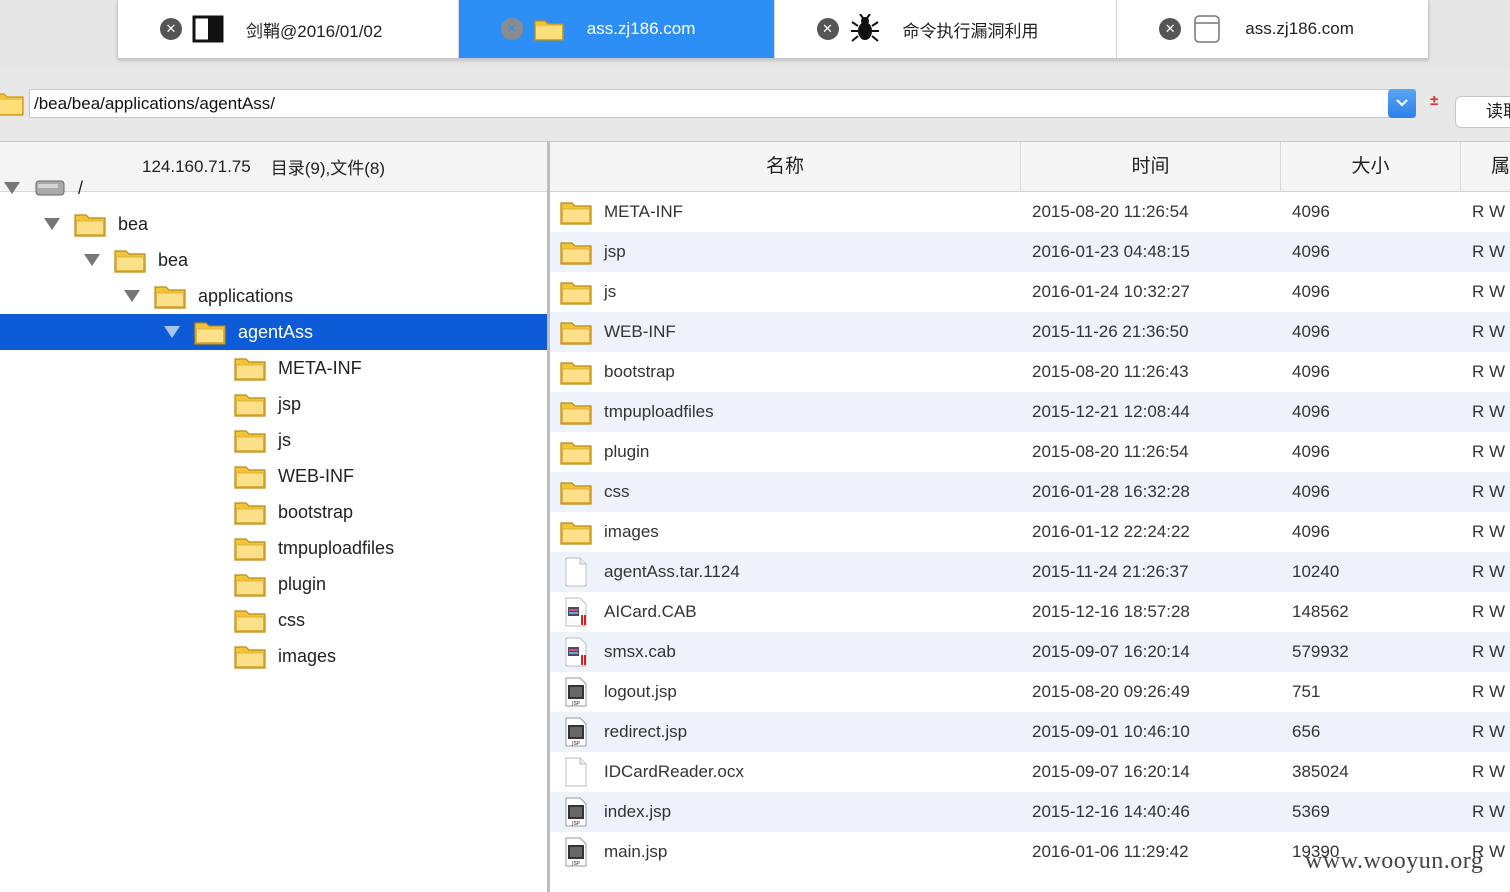 This screenshot has width=1510, height=892. What do you see at coordinates (785, 166) in the screenshot?
I see `column-header-name: 名称` at bounding box center [785, 166].